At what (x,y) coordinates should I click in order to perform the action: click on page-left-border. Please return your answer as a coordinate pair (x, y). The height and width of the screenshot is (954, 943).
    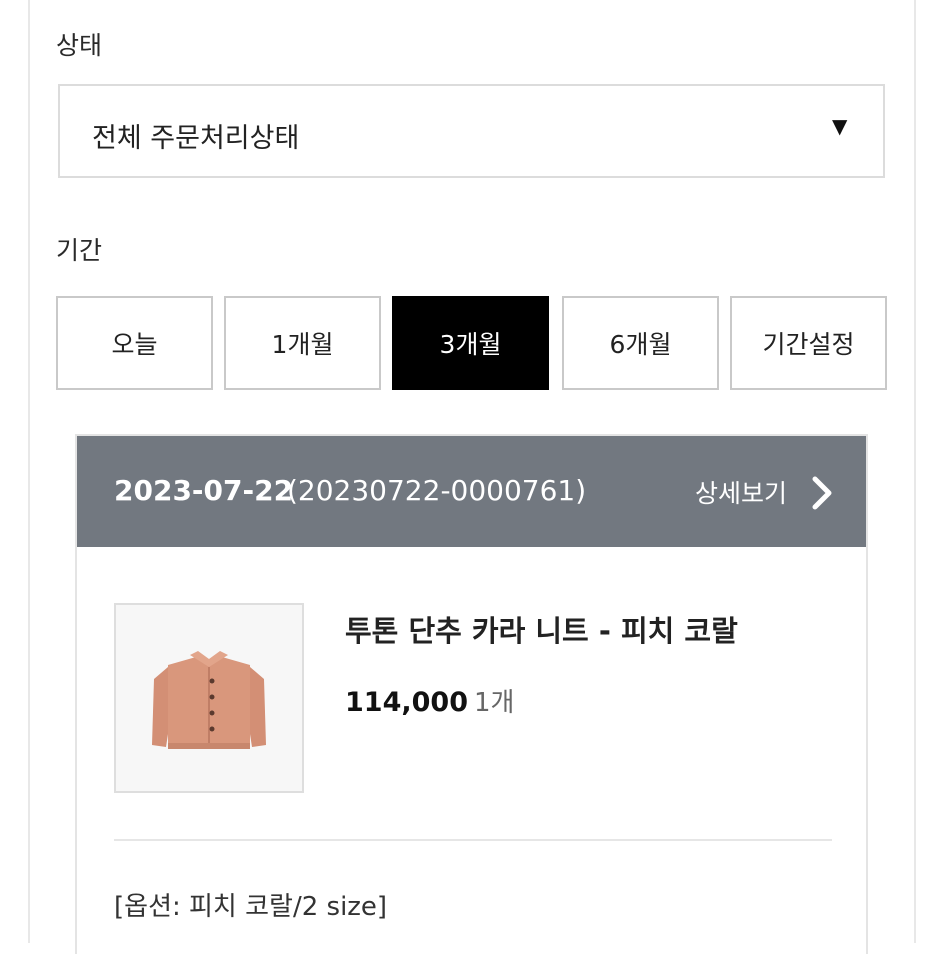
    Looking at the image, I should click on (15, 471).